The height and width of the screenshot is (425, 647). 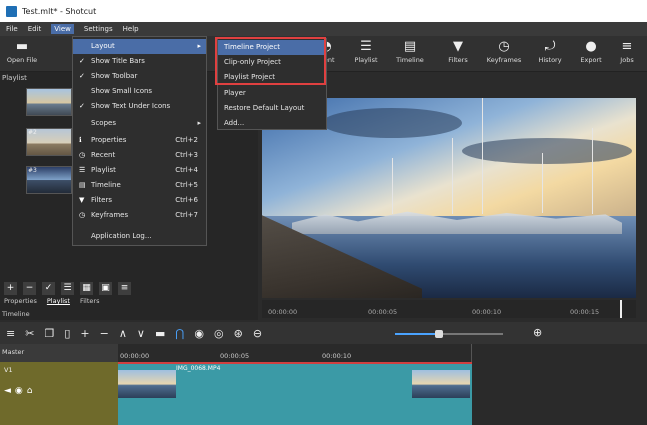 What do you see at coordinates (449, 334) in the screenshot?
I see `zoom-slider` at bounding box center [449, 334].